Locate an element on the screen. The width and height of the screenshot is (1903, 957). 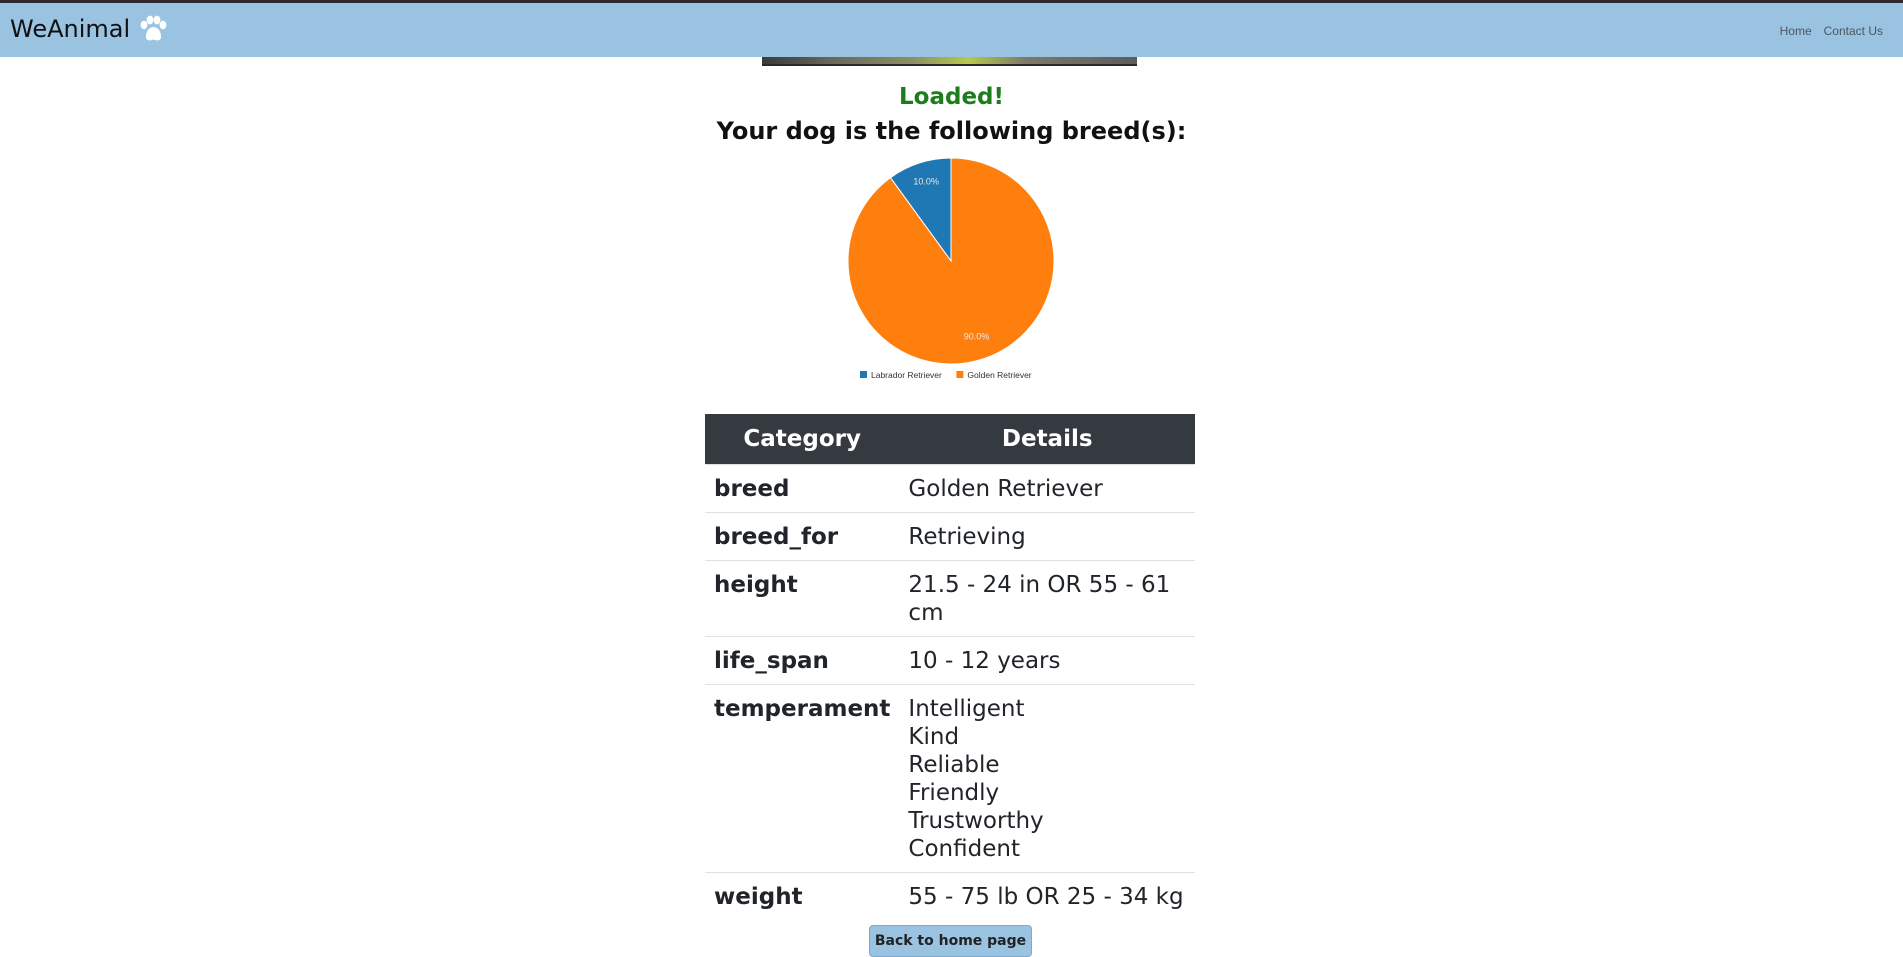
pie-data-label: 10.0% is located at coordinates (926, 182).